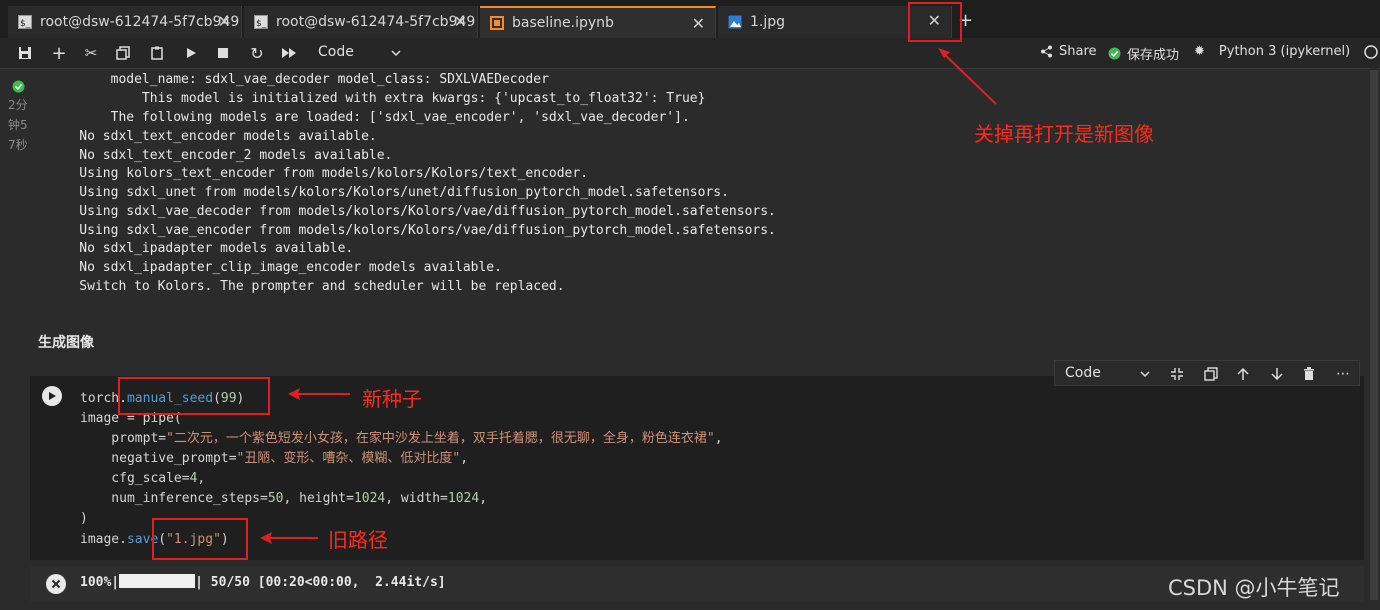  What do you see at coordinates (135, 478) in the screenshot?
I see `code-token: cfg_scale=` at bounding box center [135, 478].